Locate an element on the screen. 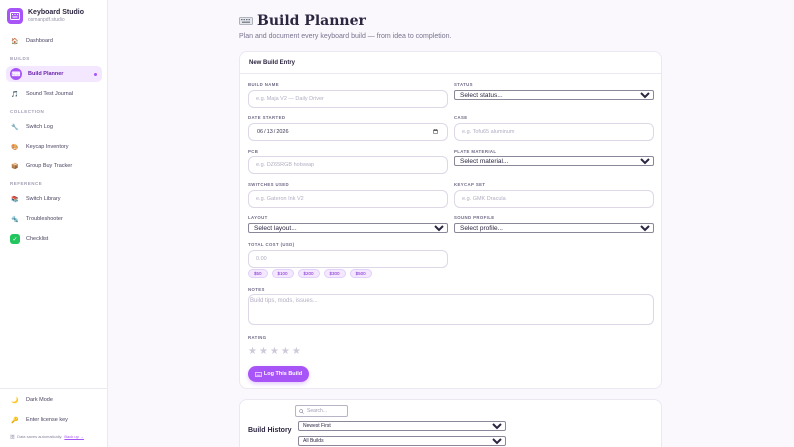  case-label: CASE is located at coordinates (461, 117).